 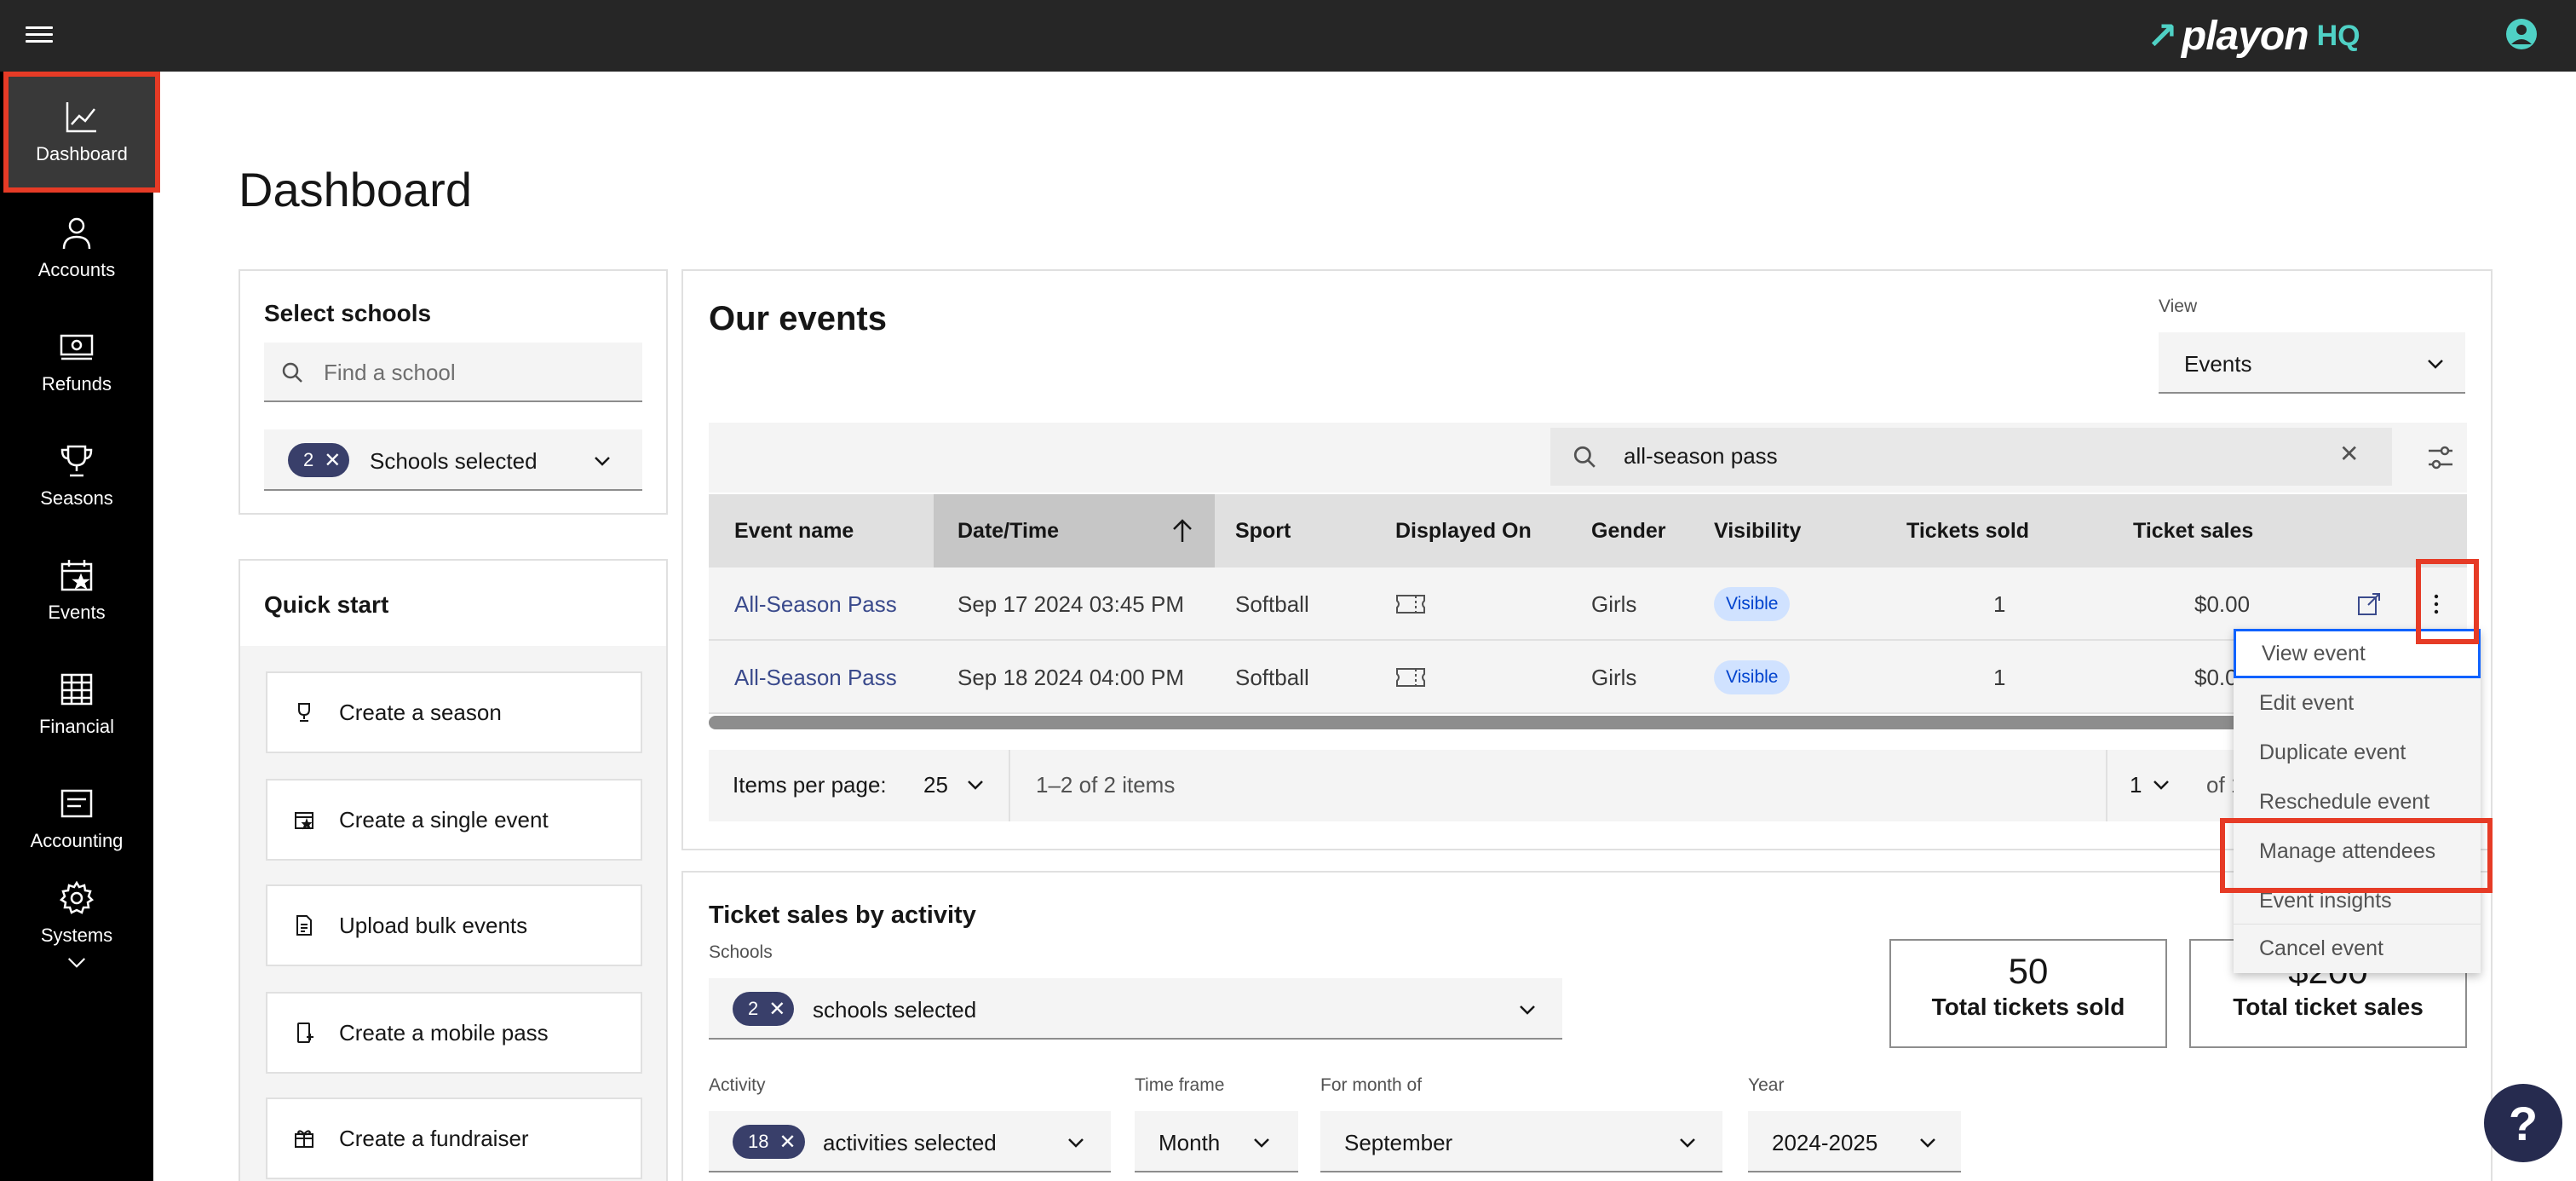 I want to click on menu-item-edit-event: Edit event, so click(x=2358, y=703).